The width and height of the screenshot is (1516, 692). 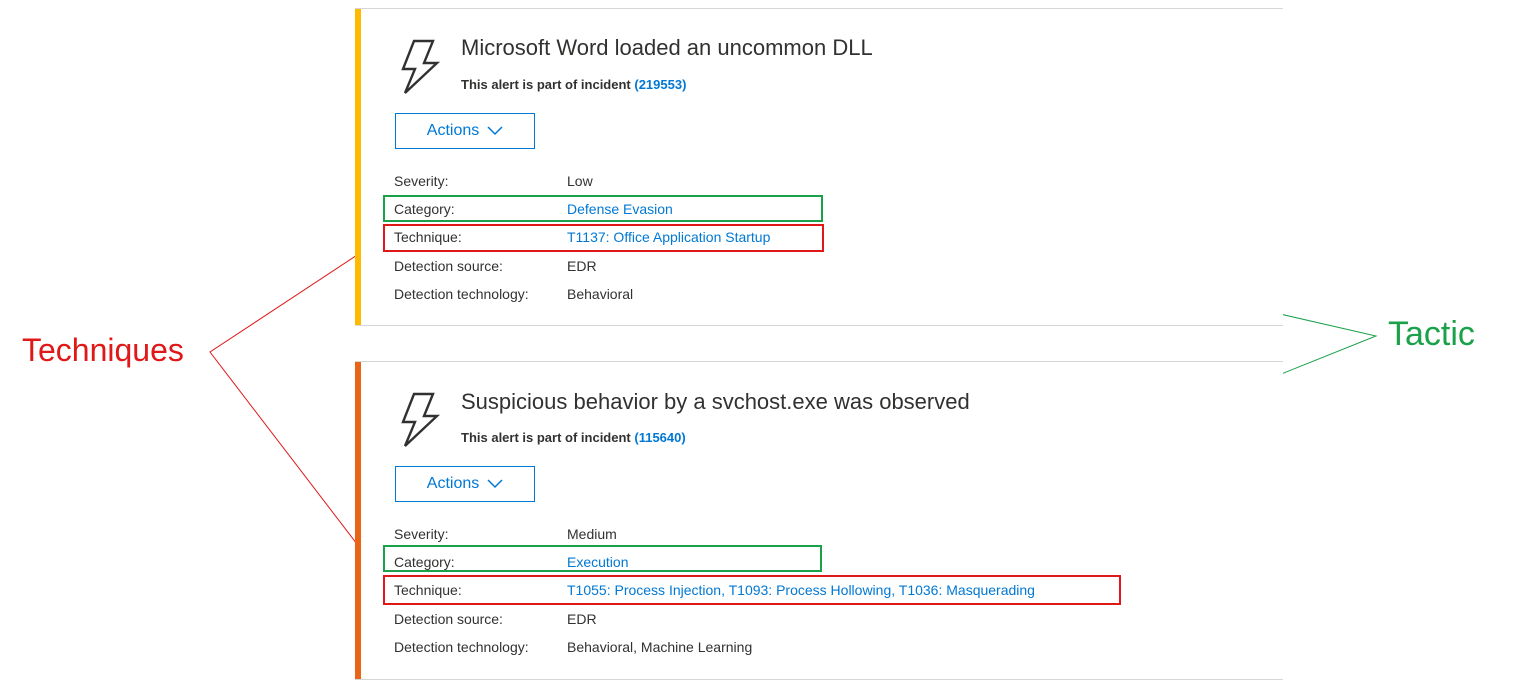 I want to click on severity-value: Low, so click(x=580, y=181).